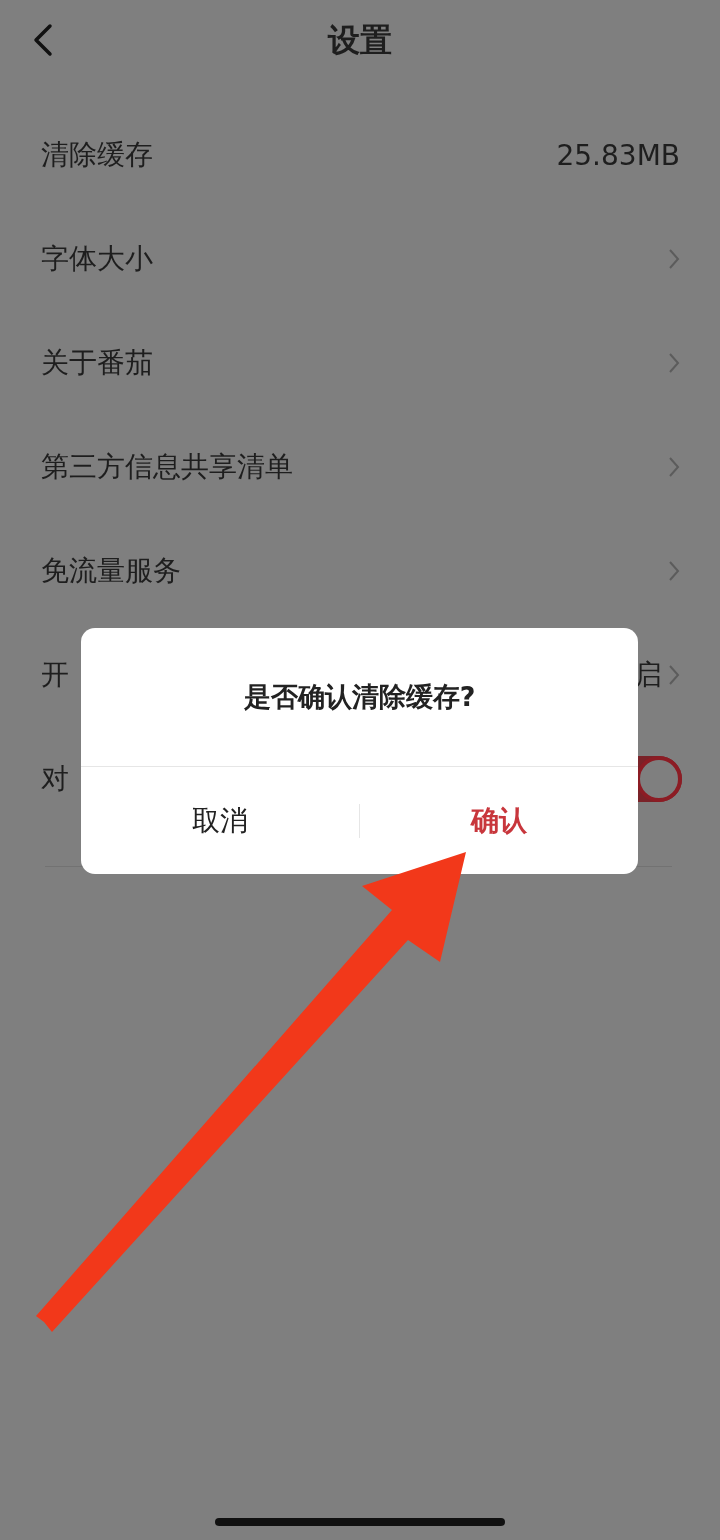  I want to click on cancel-button: 取消, so click(220, 820).